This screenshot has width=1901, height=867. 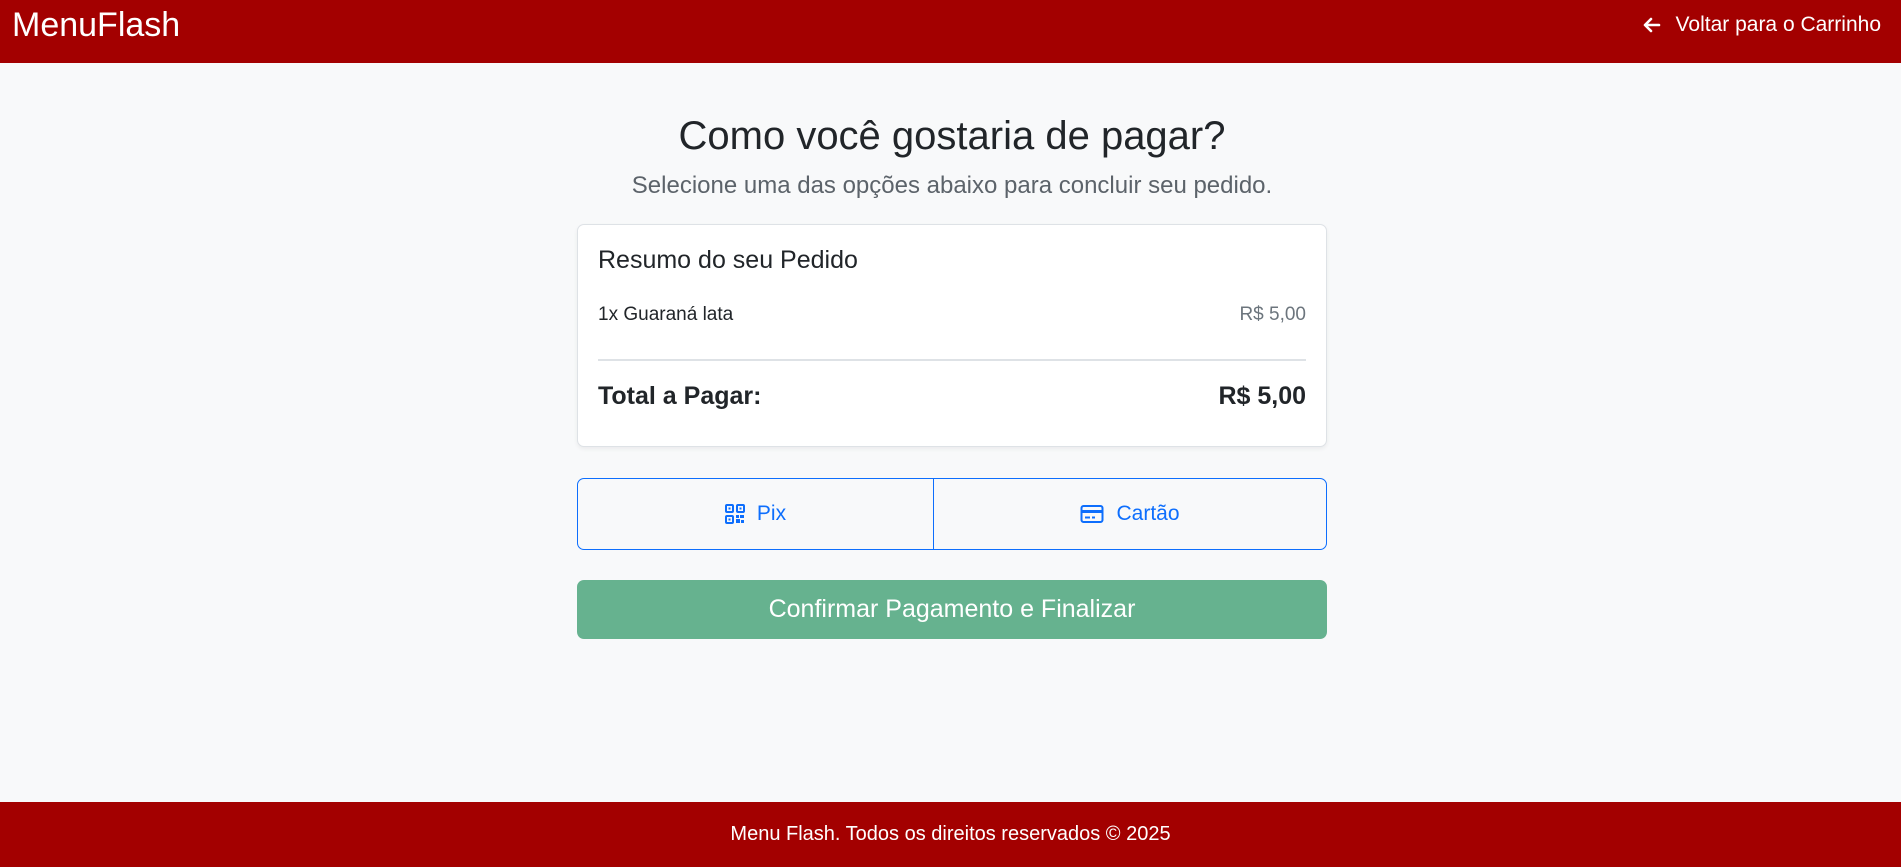 I want to click on order-item-price: R$ 5,00, so click(x=1272, y=314).